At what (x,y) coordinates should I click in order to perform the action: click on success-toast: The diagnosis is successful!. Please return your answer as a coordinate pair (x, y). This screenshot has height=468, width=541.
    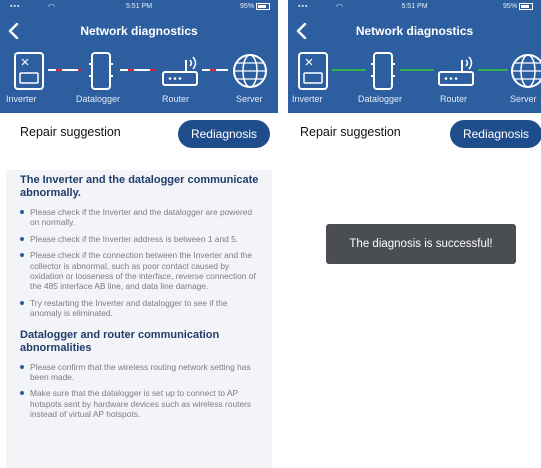
    Looking at the image, I should click on (421, 244).